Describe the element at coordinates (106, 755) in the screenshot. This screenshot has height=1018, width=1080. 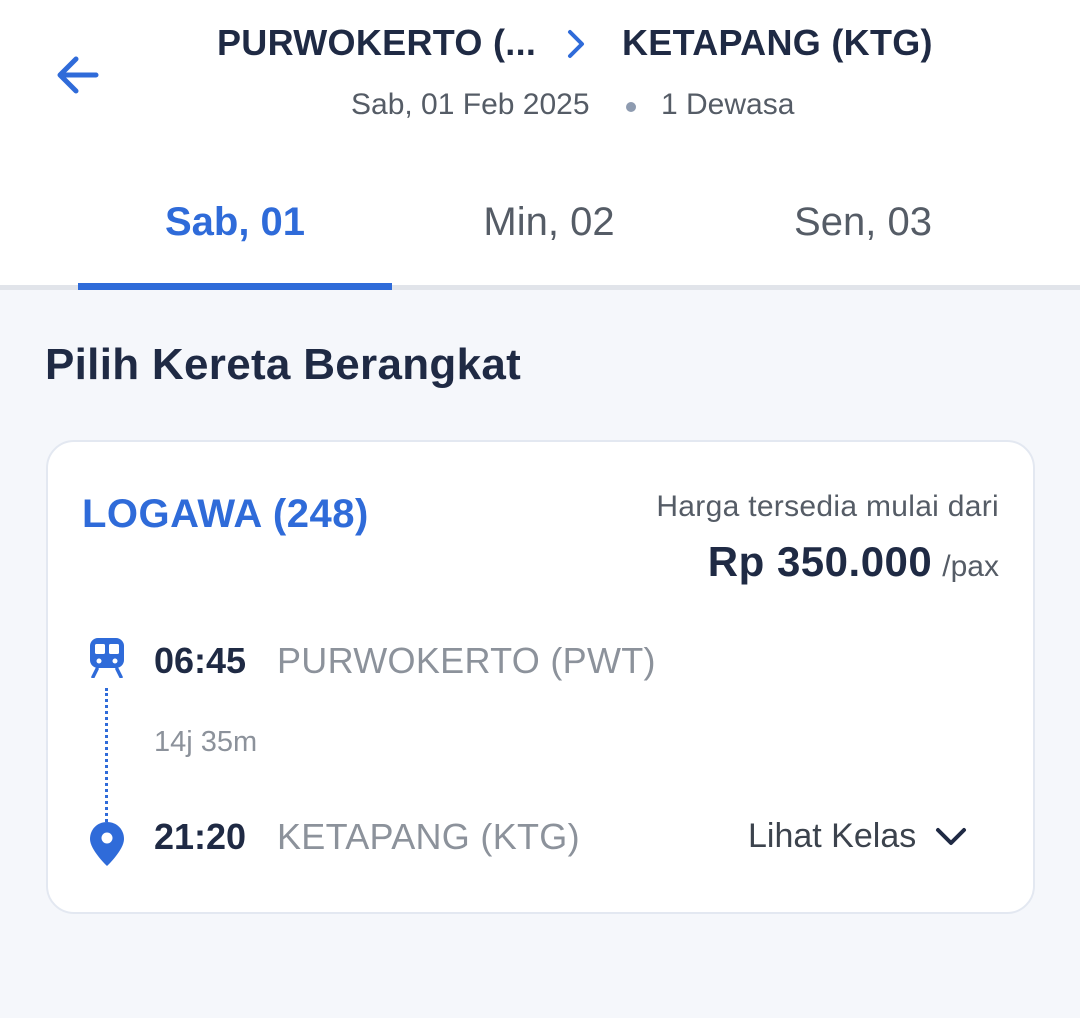
I see `route-line` at that location.